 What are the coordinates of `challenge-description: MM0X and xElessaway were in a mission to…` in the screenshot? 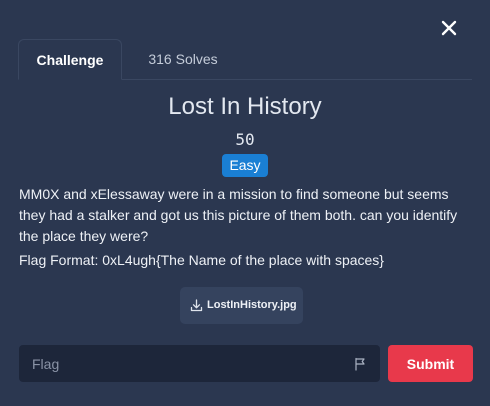 It's located at (238, 215).